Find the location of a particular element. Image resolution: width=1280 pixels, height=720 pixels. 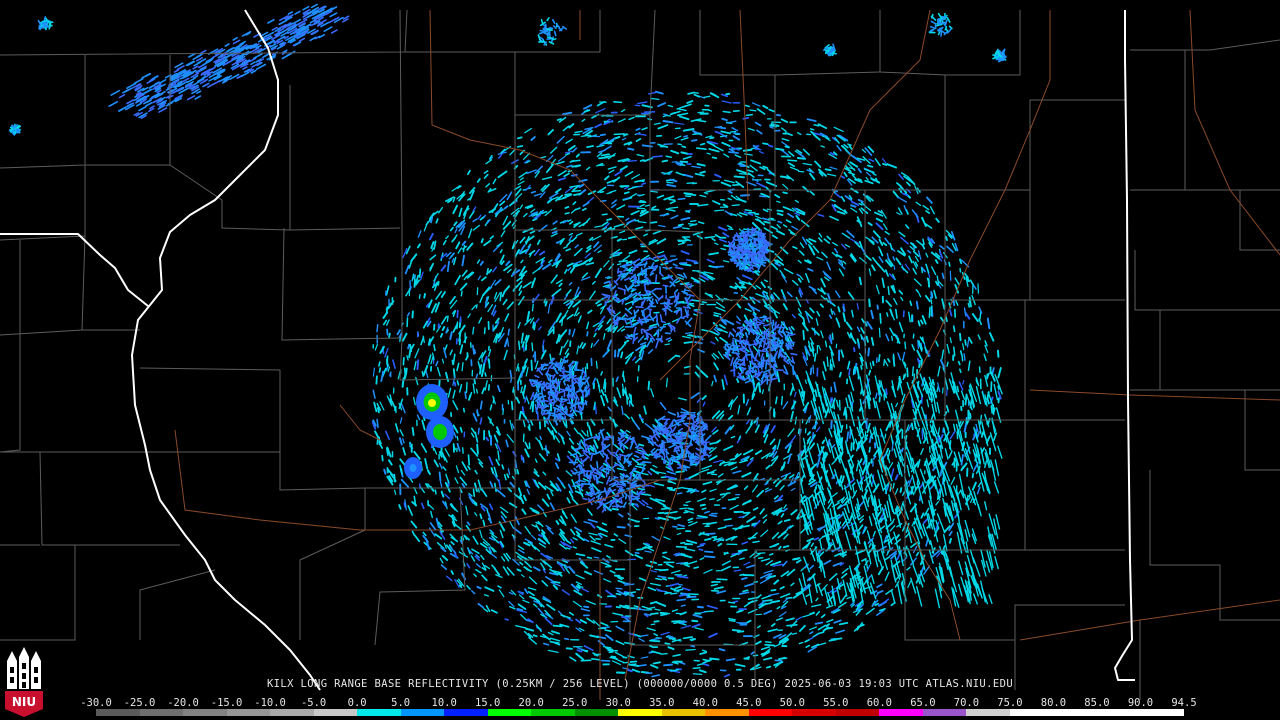

colorbar-label: 20.0 is located at coordinates (531, 703).